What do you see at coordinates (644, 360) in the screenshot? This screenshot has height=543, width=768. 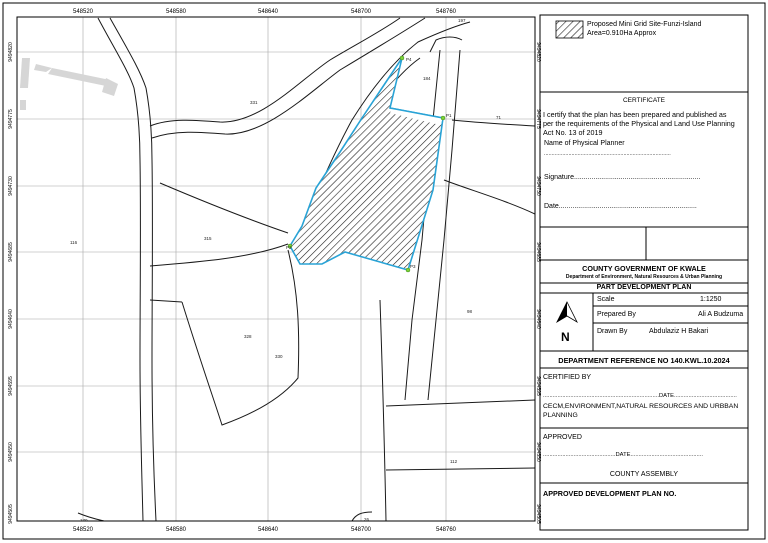 I see `department-reference: DEPARTMENT REFERENCE NO 140.KWL.10.2024` at bounding box center [644, 360].